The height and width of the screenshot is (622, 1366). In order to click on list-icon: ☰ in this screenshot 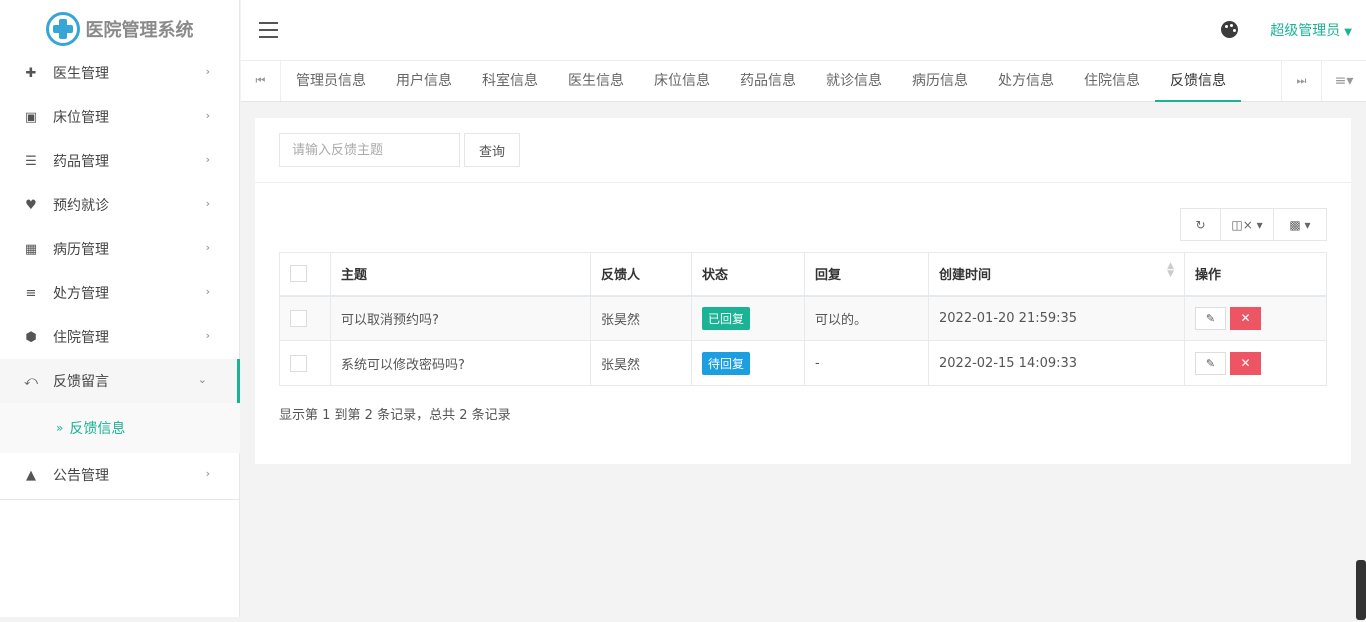, I will do `click(31, 161)`.